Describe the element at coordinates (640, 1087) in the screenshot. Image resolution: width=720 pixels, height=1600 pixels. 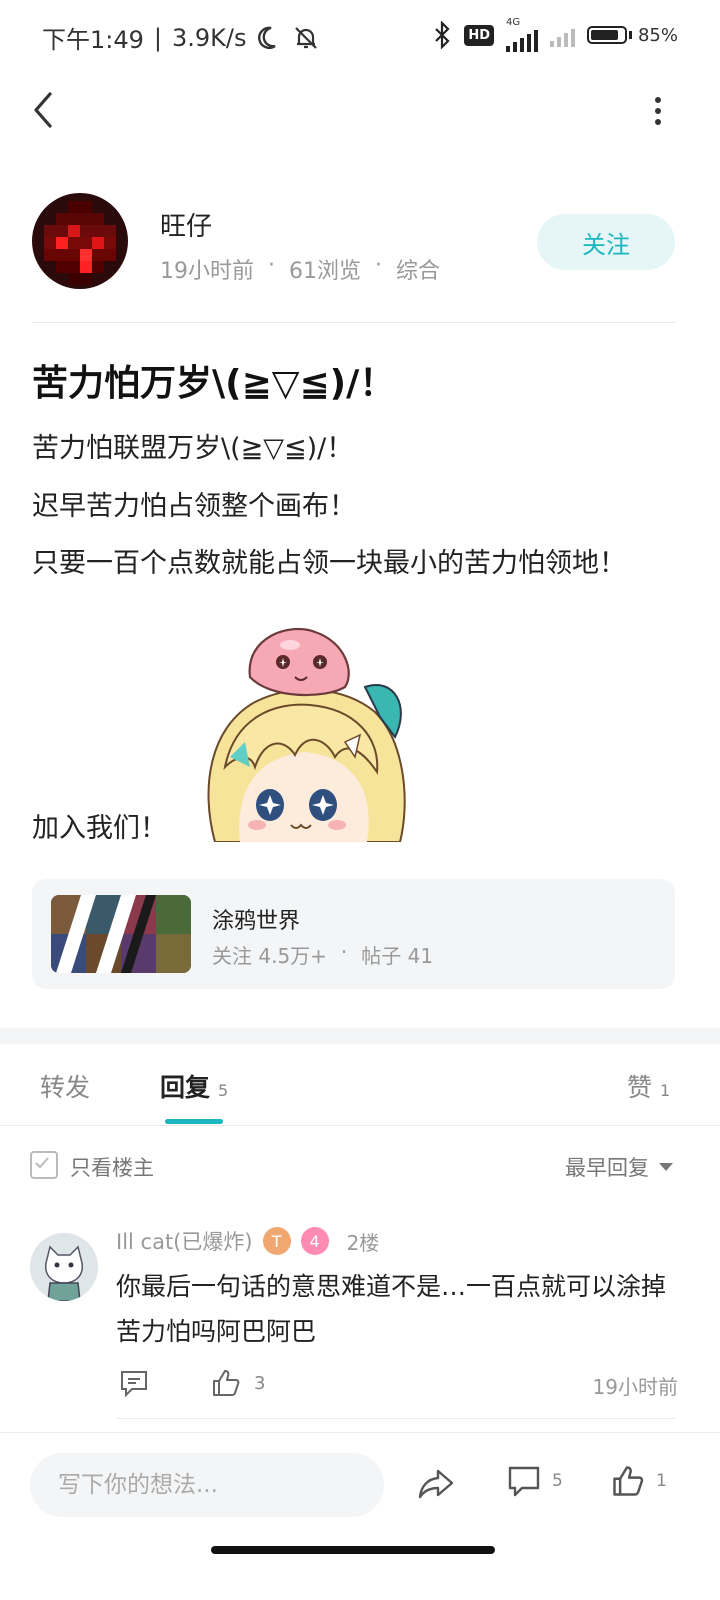
I see `tab-like-label: 赞` at that location.